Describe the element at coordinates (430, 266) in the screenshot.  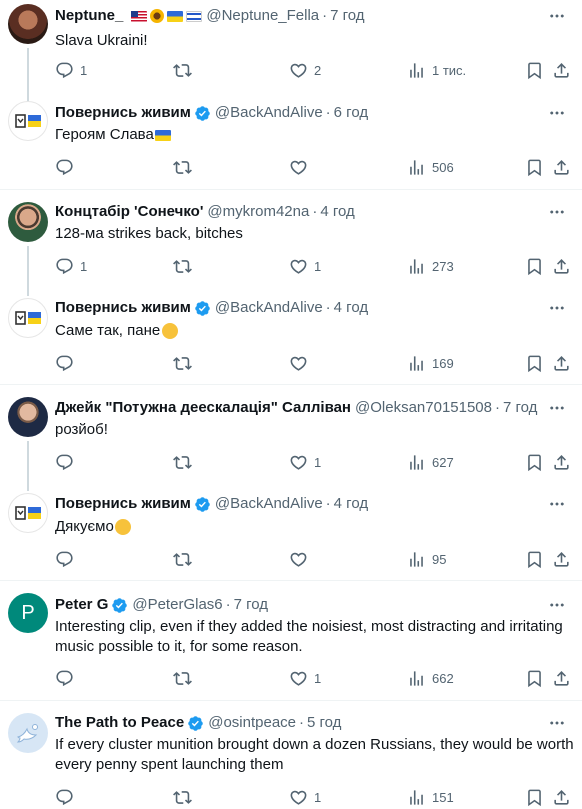
I see `views-button: 273` at that location.